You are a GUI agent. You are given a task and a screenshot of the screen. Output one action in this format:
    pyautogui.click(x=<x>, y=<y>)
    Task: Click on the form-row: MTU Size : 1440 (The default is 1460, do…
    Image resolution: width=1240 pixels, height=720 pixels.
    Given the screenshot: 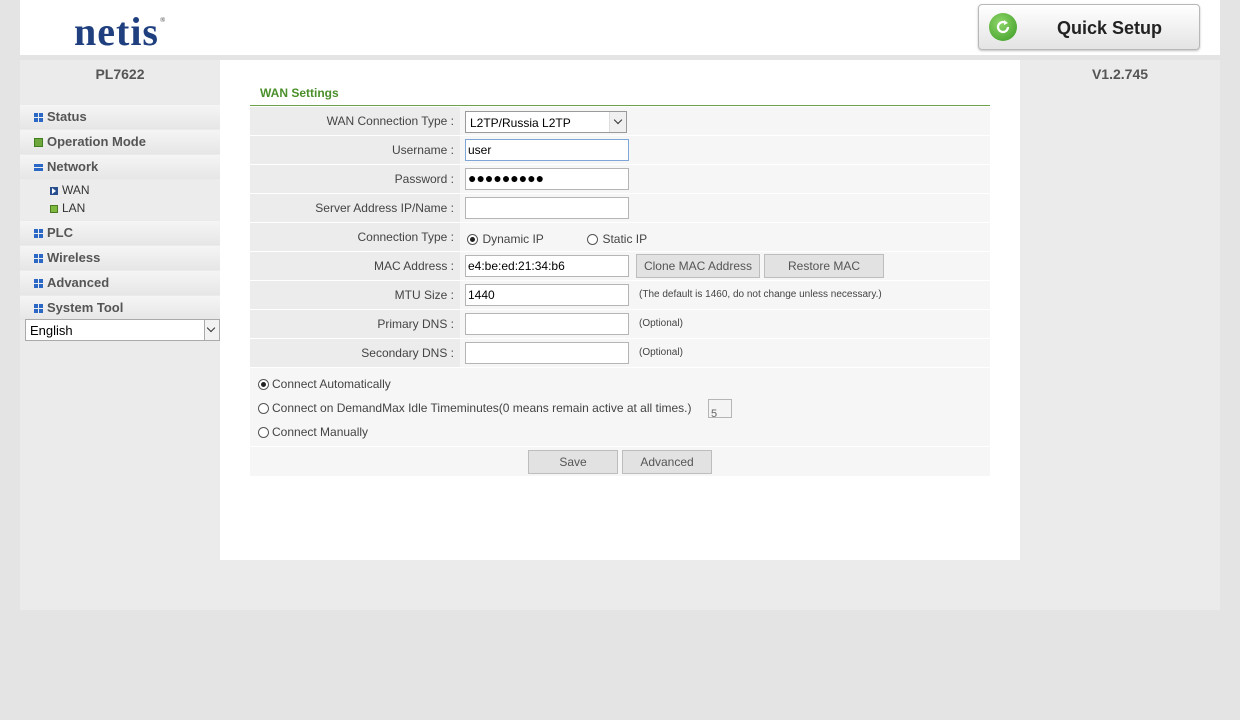 What is the action you would take?
    pyautogui.click(x=620, y=295)
    